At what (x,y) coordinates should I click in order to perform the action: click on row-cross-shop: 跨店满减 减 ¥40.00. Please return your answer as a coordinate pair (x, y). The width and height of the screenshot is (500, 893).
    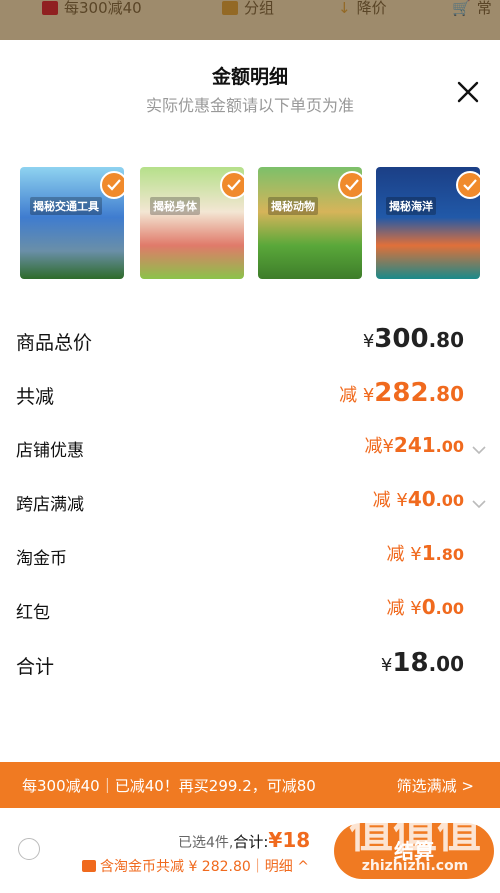
    Looking at the image, I should click on (250, 502).